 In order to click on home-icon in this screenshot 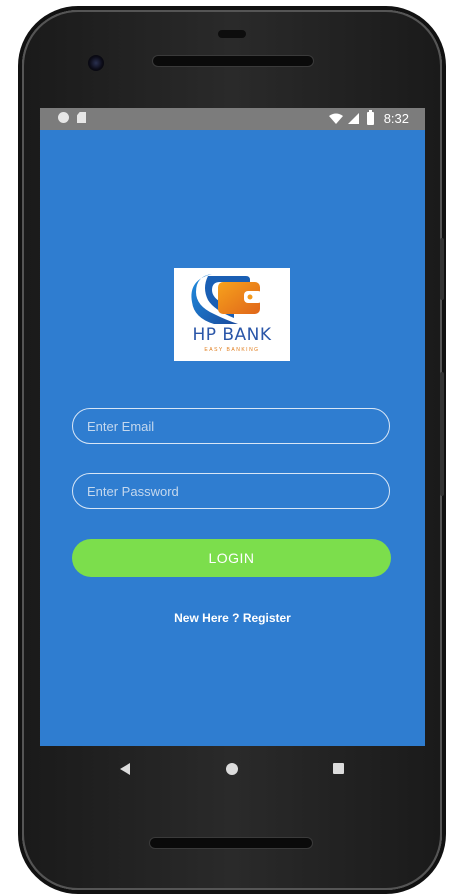, I will do `click(232, 769)`.